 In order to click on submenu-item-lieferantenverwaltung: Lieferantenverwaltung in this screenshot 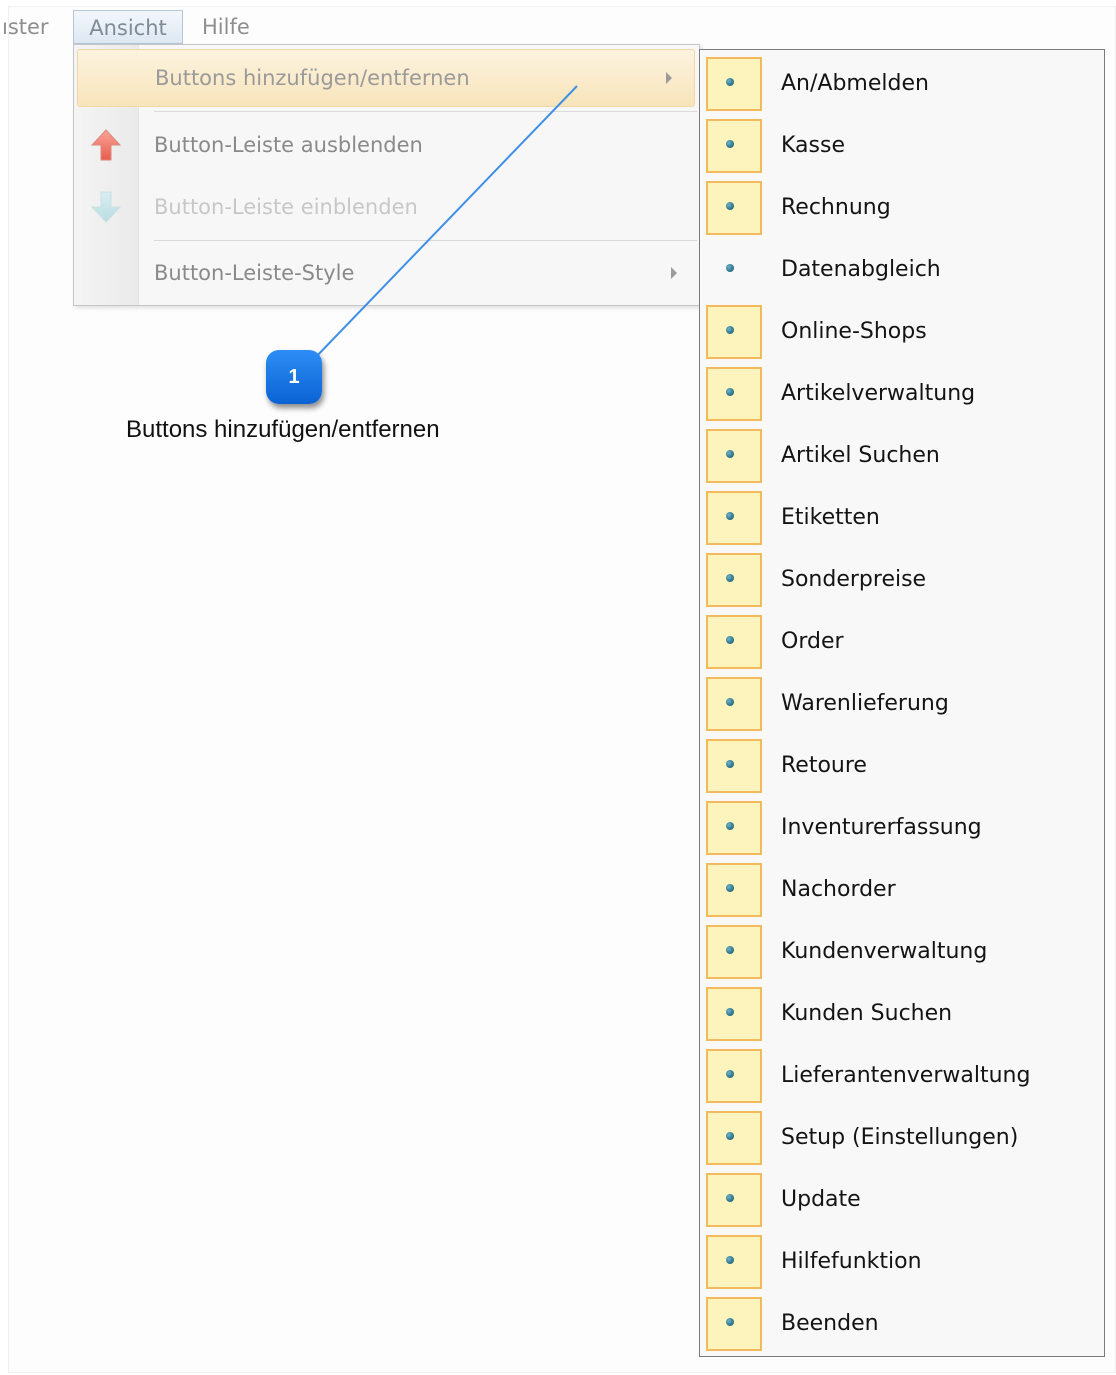, I will do `click(902, 1076)`.